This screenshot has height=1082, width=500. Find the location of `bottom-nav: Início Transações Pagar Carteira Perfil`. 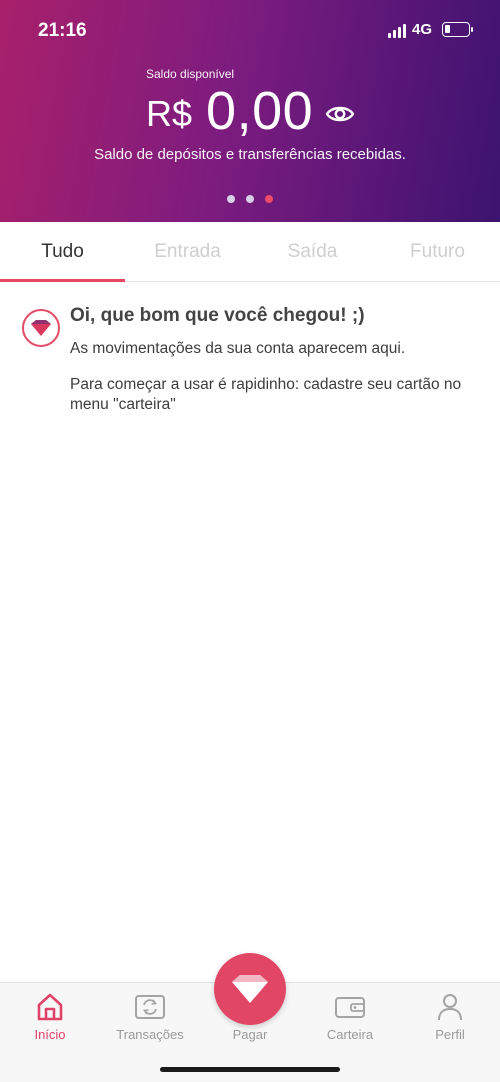

bottom-nav: Início Transações Pagar Carteira Perfil is located at coordinates (250, 1017).